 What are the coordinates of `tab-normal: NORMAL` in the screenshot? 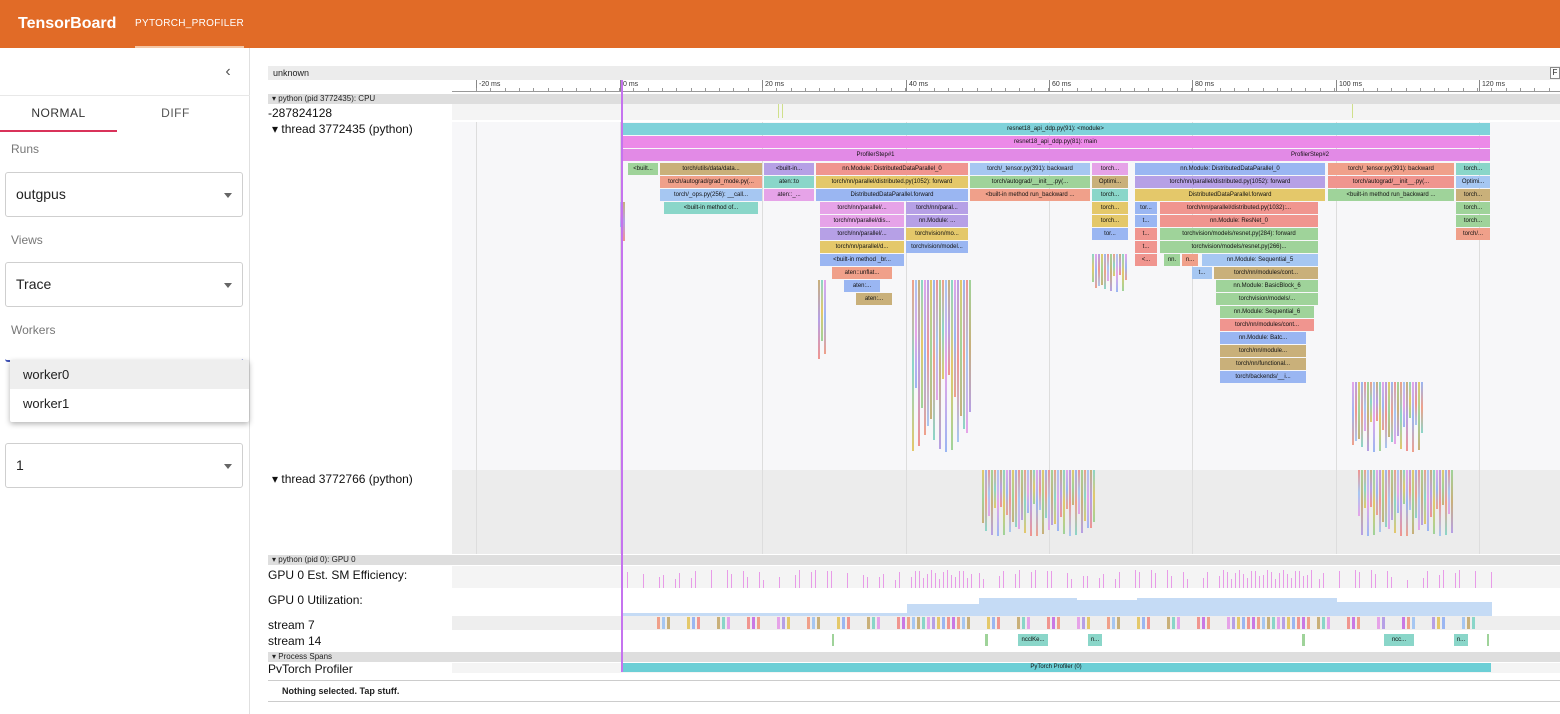 It's located at (58, 114).